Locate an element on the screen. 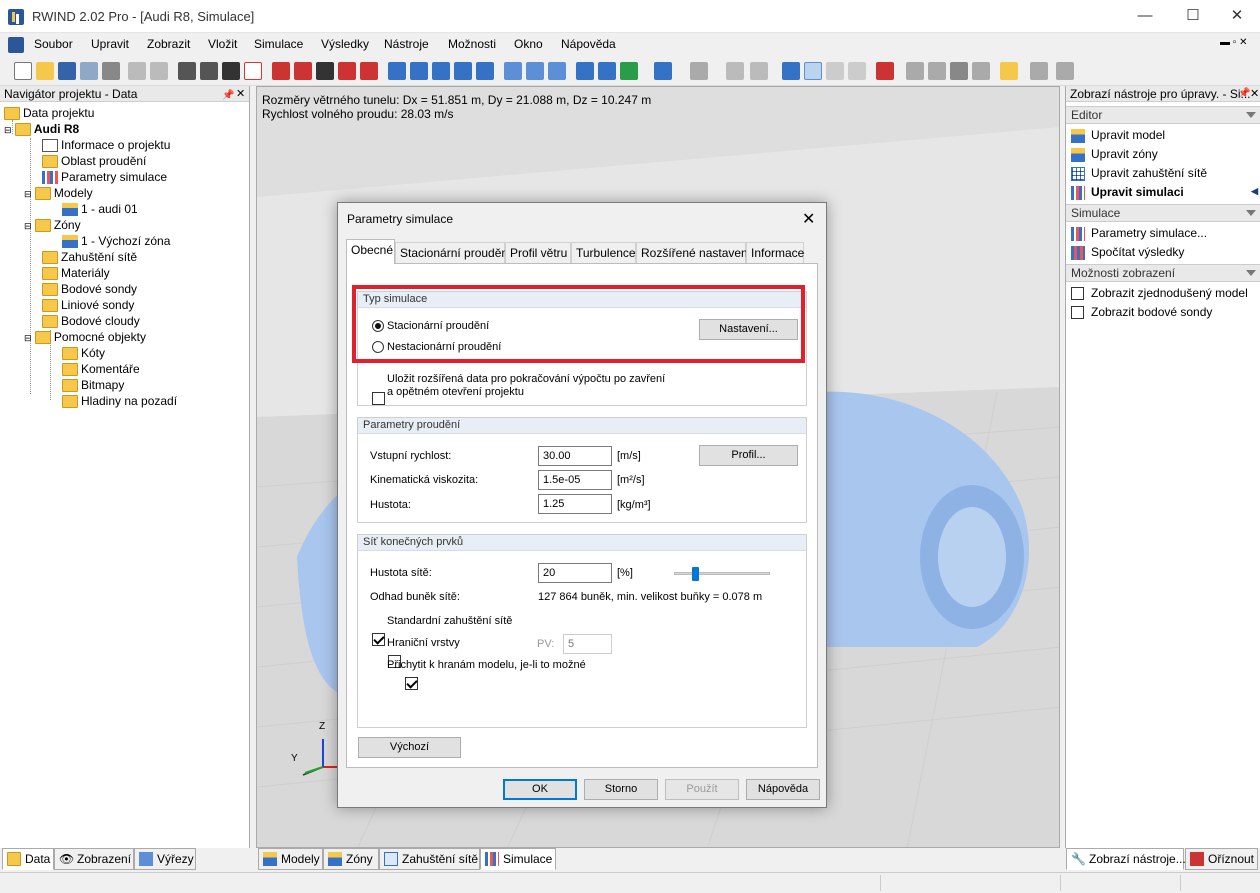  refresh-icon is located at coordinates (513, 71).